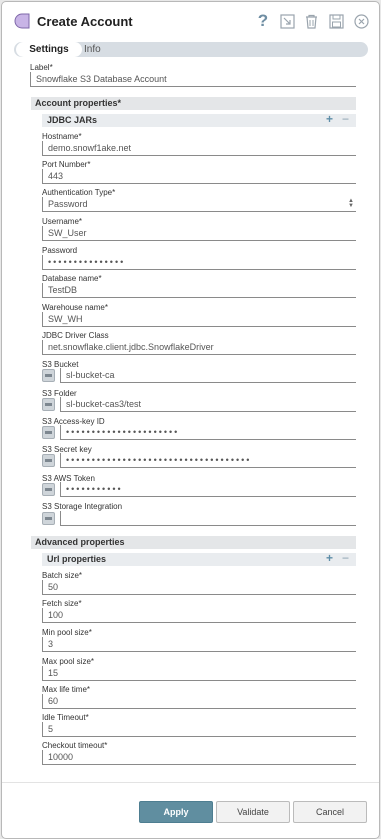  Describe the element at coordinates (48, 375) in the screenshot. I see `s3-bucket-expression-toggle` at that location.